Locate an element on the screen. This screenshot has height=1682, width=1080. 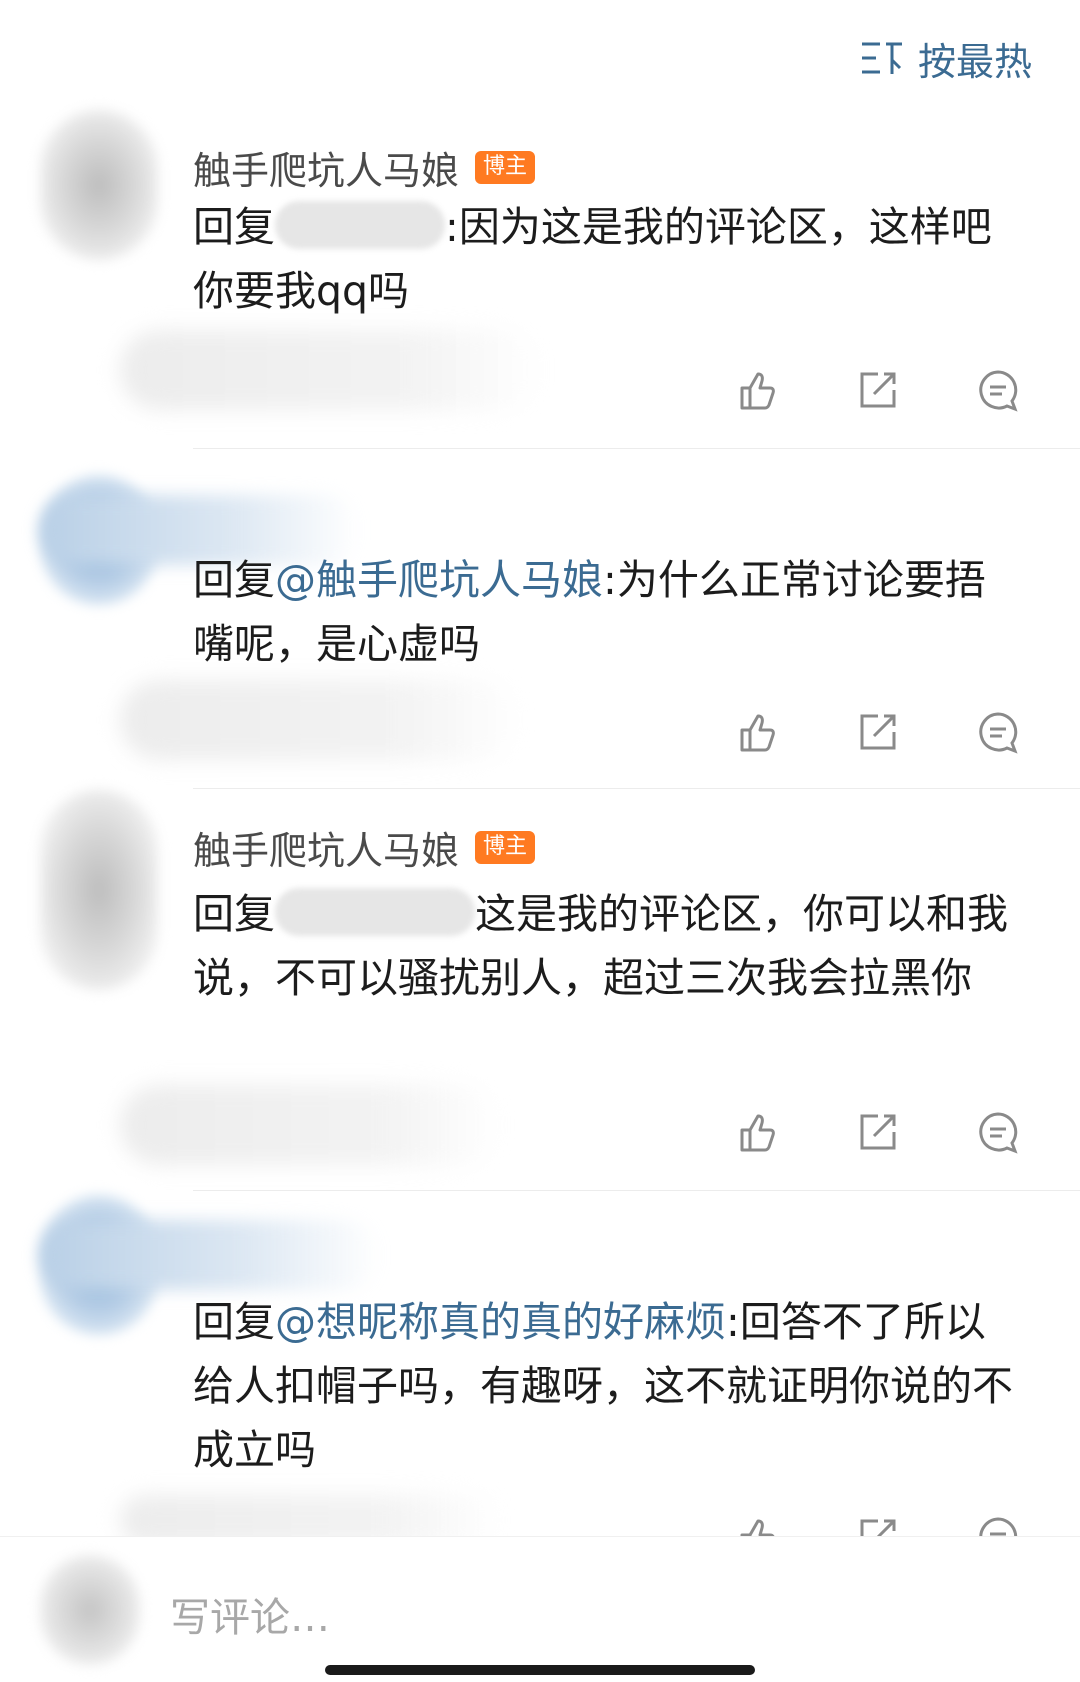
mention-link: @想昵称真的真的好麻烦 is located at coordinates (500, 1322).